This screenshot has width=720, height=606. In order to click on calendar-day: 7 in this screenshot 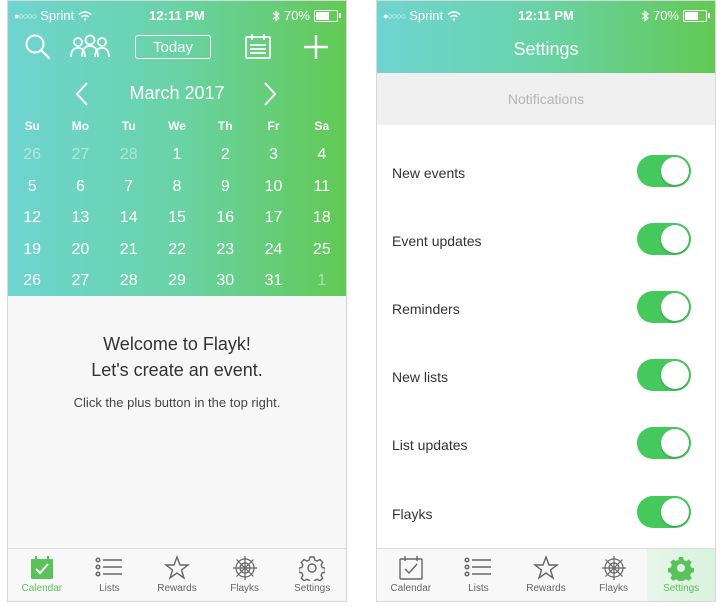, I will do `click(129, 187)`.